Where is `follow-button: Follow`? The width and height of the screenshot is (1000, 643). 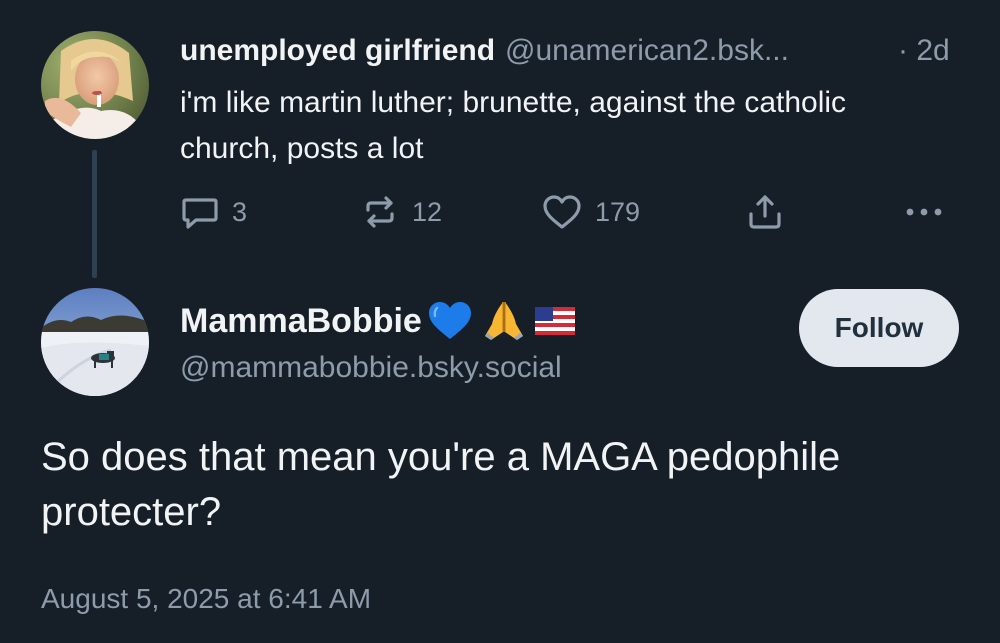
follow-button: Follow is located at coordinates (879, 328).